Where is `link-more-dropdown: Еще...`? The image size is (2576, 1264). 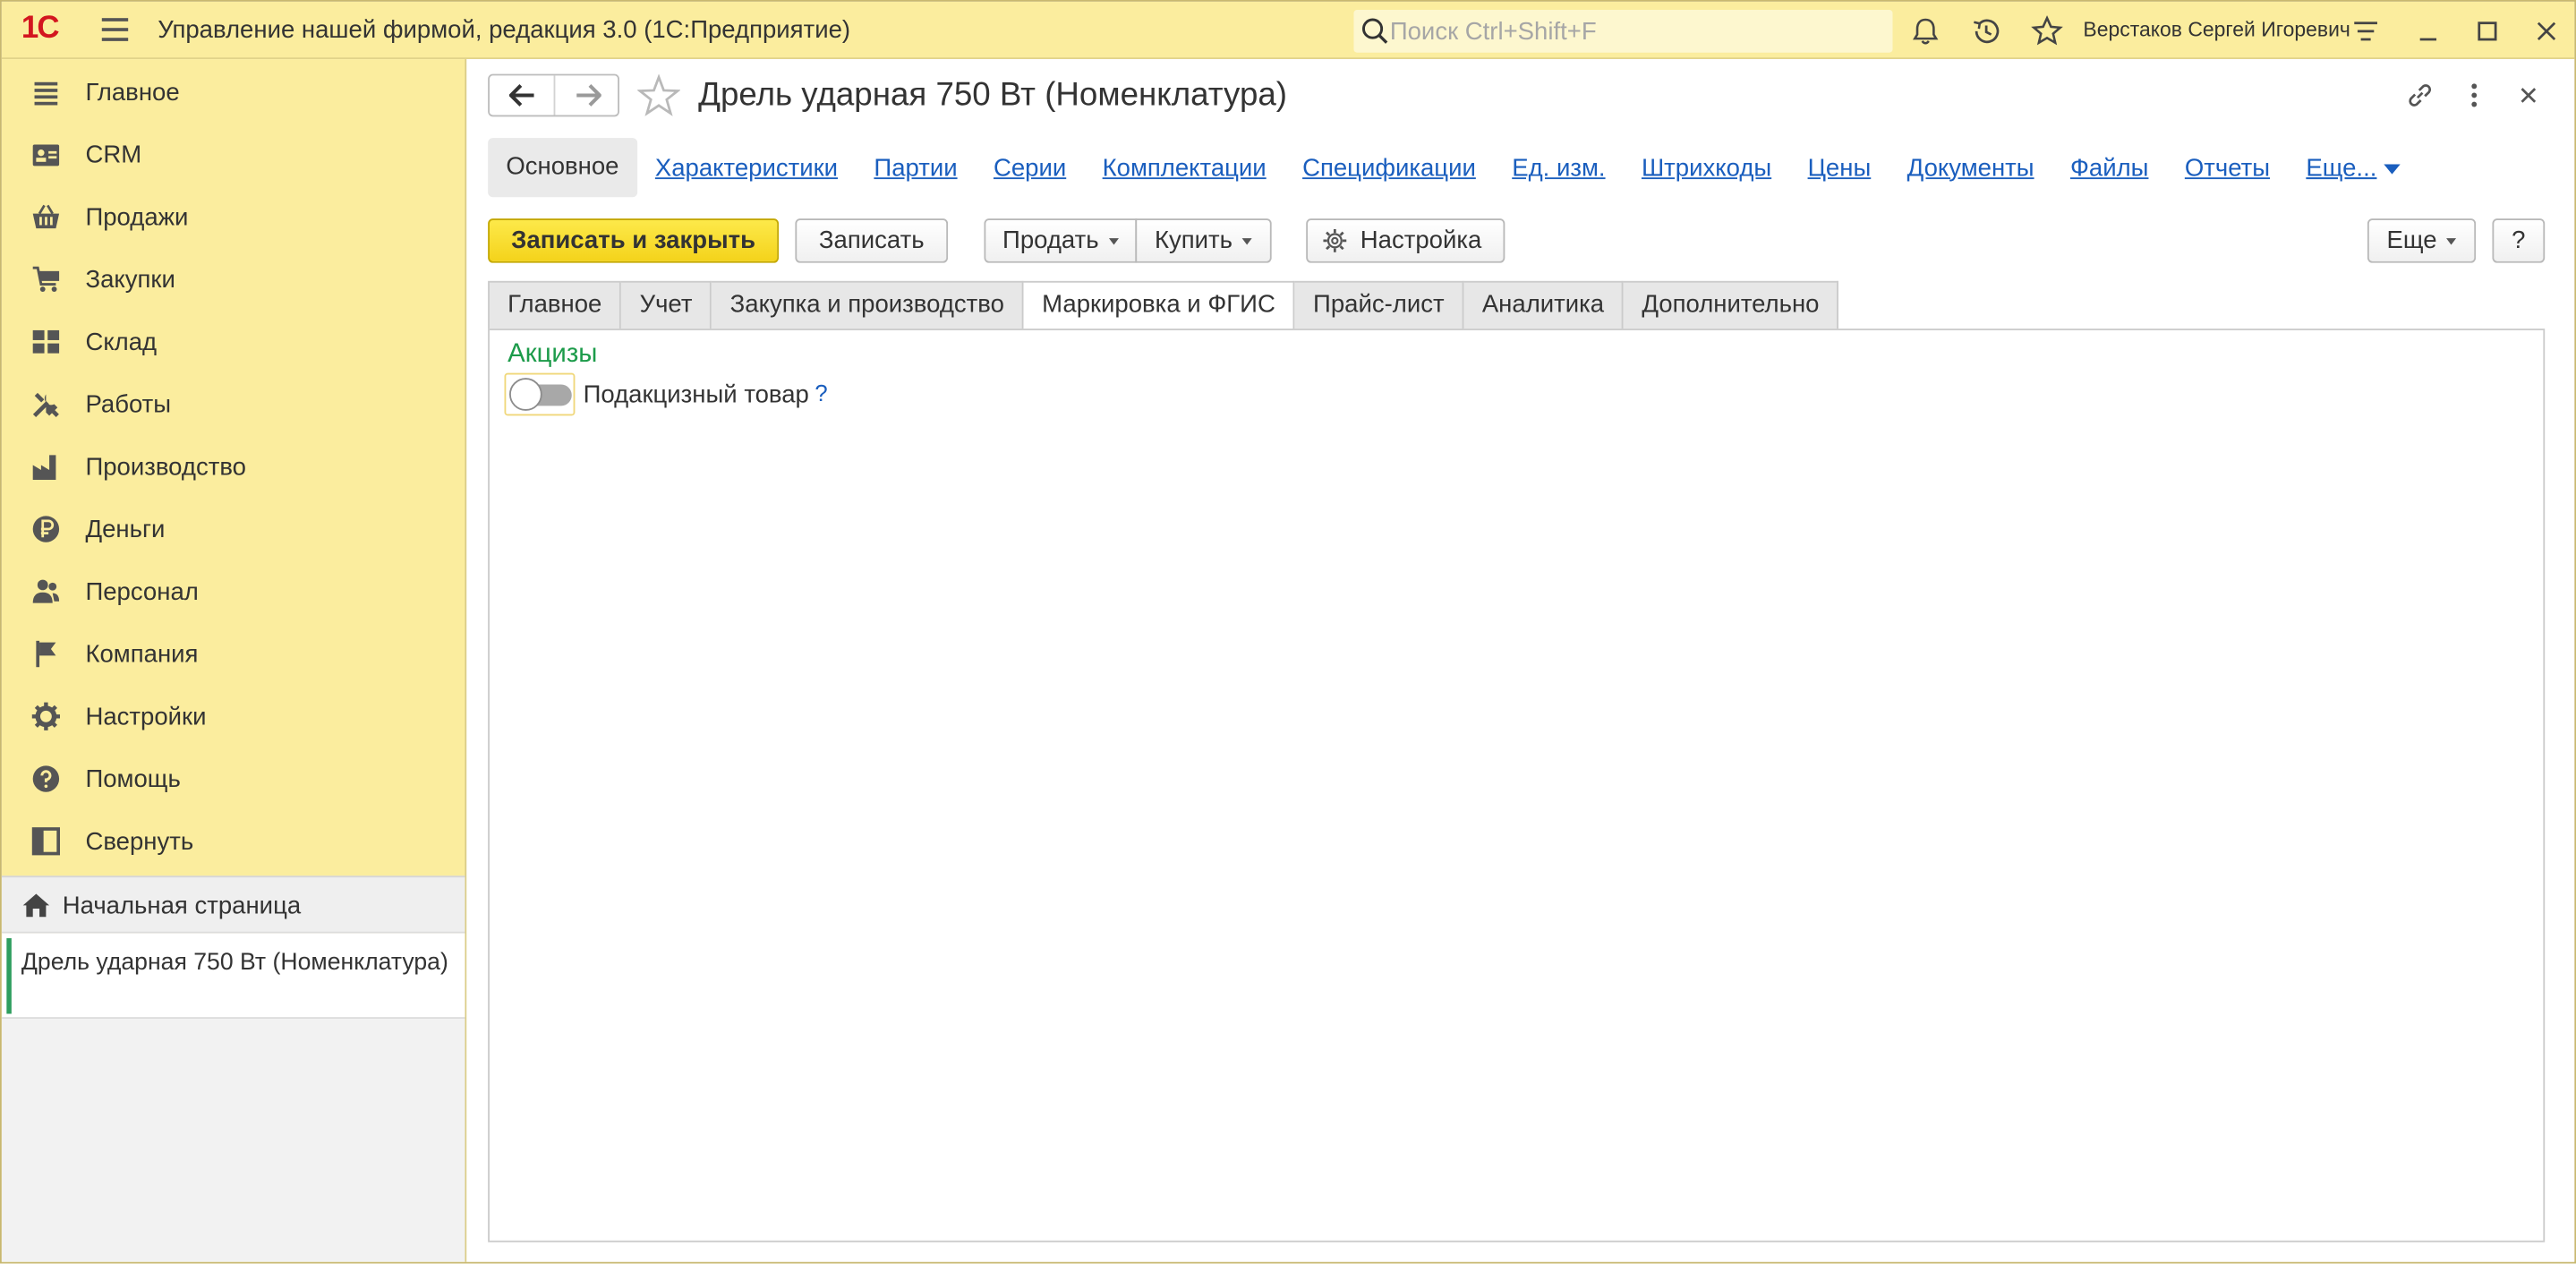
link-more-dropdown: Еще... is located at coordinates (2353, 167).